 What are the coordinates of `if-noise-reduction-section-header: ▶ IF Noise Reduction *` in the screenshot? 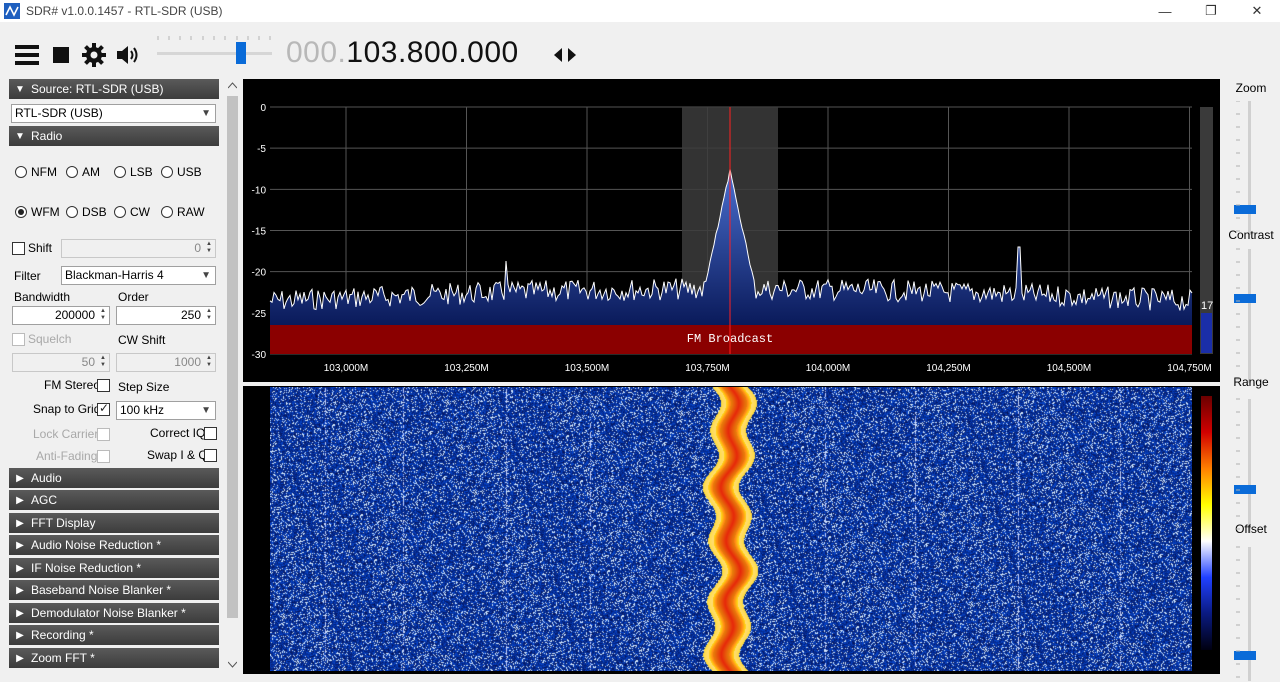 It's located at (114, 568).